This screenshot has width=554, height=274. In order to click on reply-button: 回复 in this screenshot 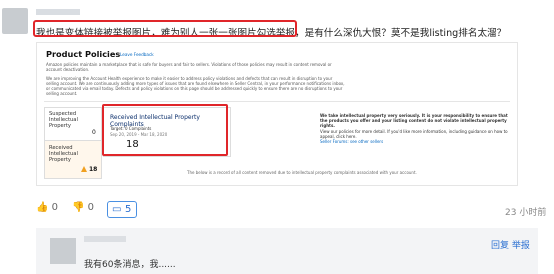, I will do `click(500, 246)`.